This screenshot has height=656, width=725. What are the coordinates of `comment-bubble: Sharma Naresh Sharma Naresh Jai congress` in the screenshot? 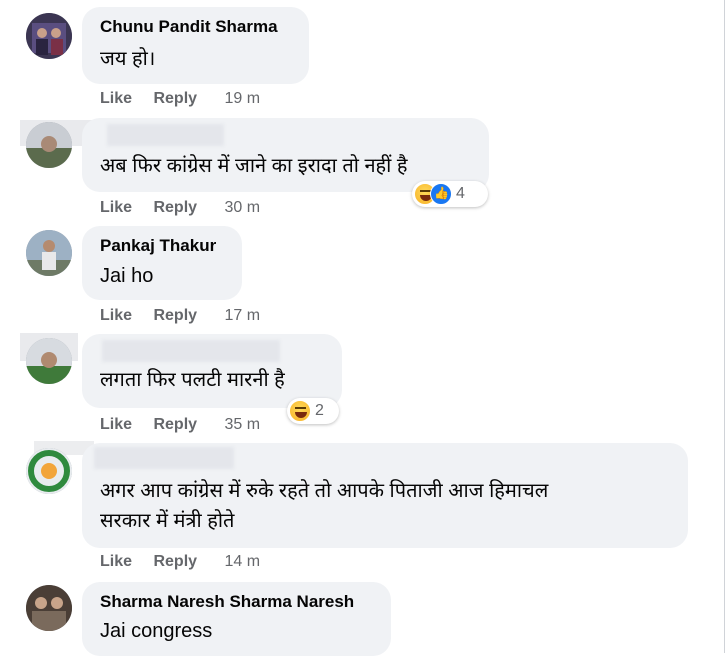 It's located at (236, 619).